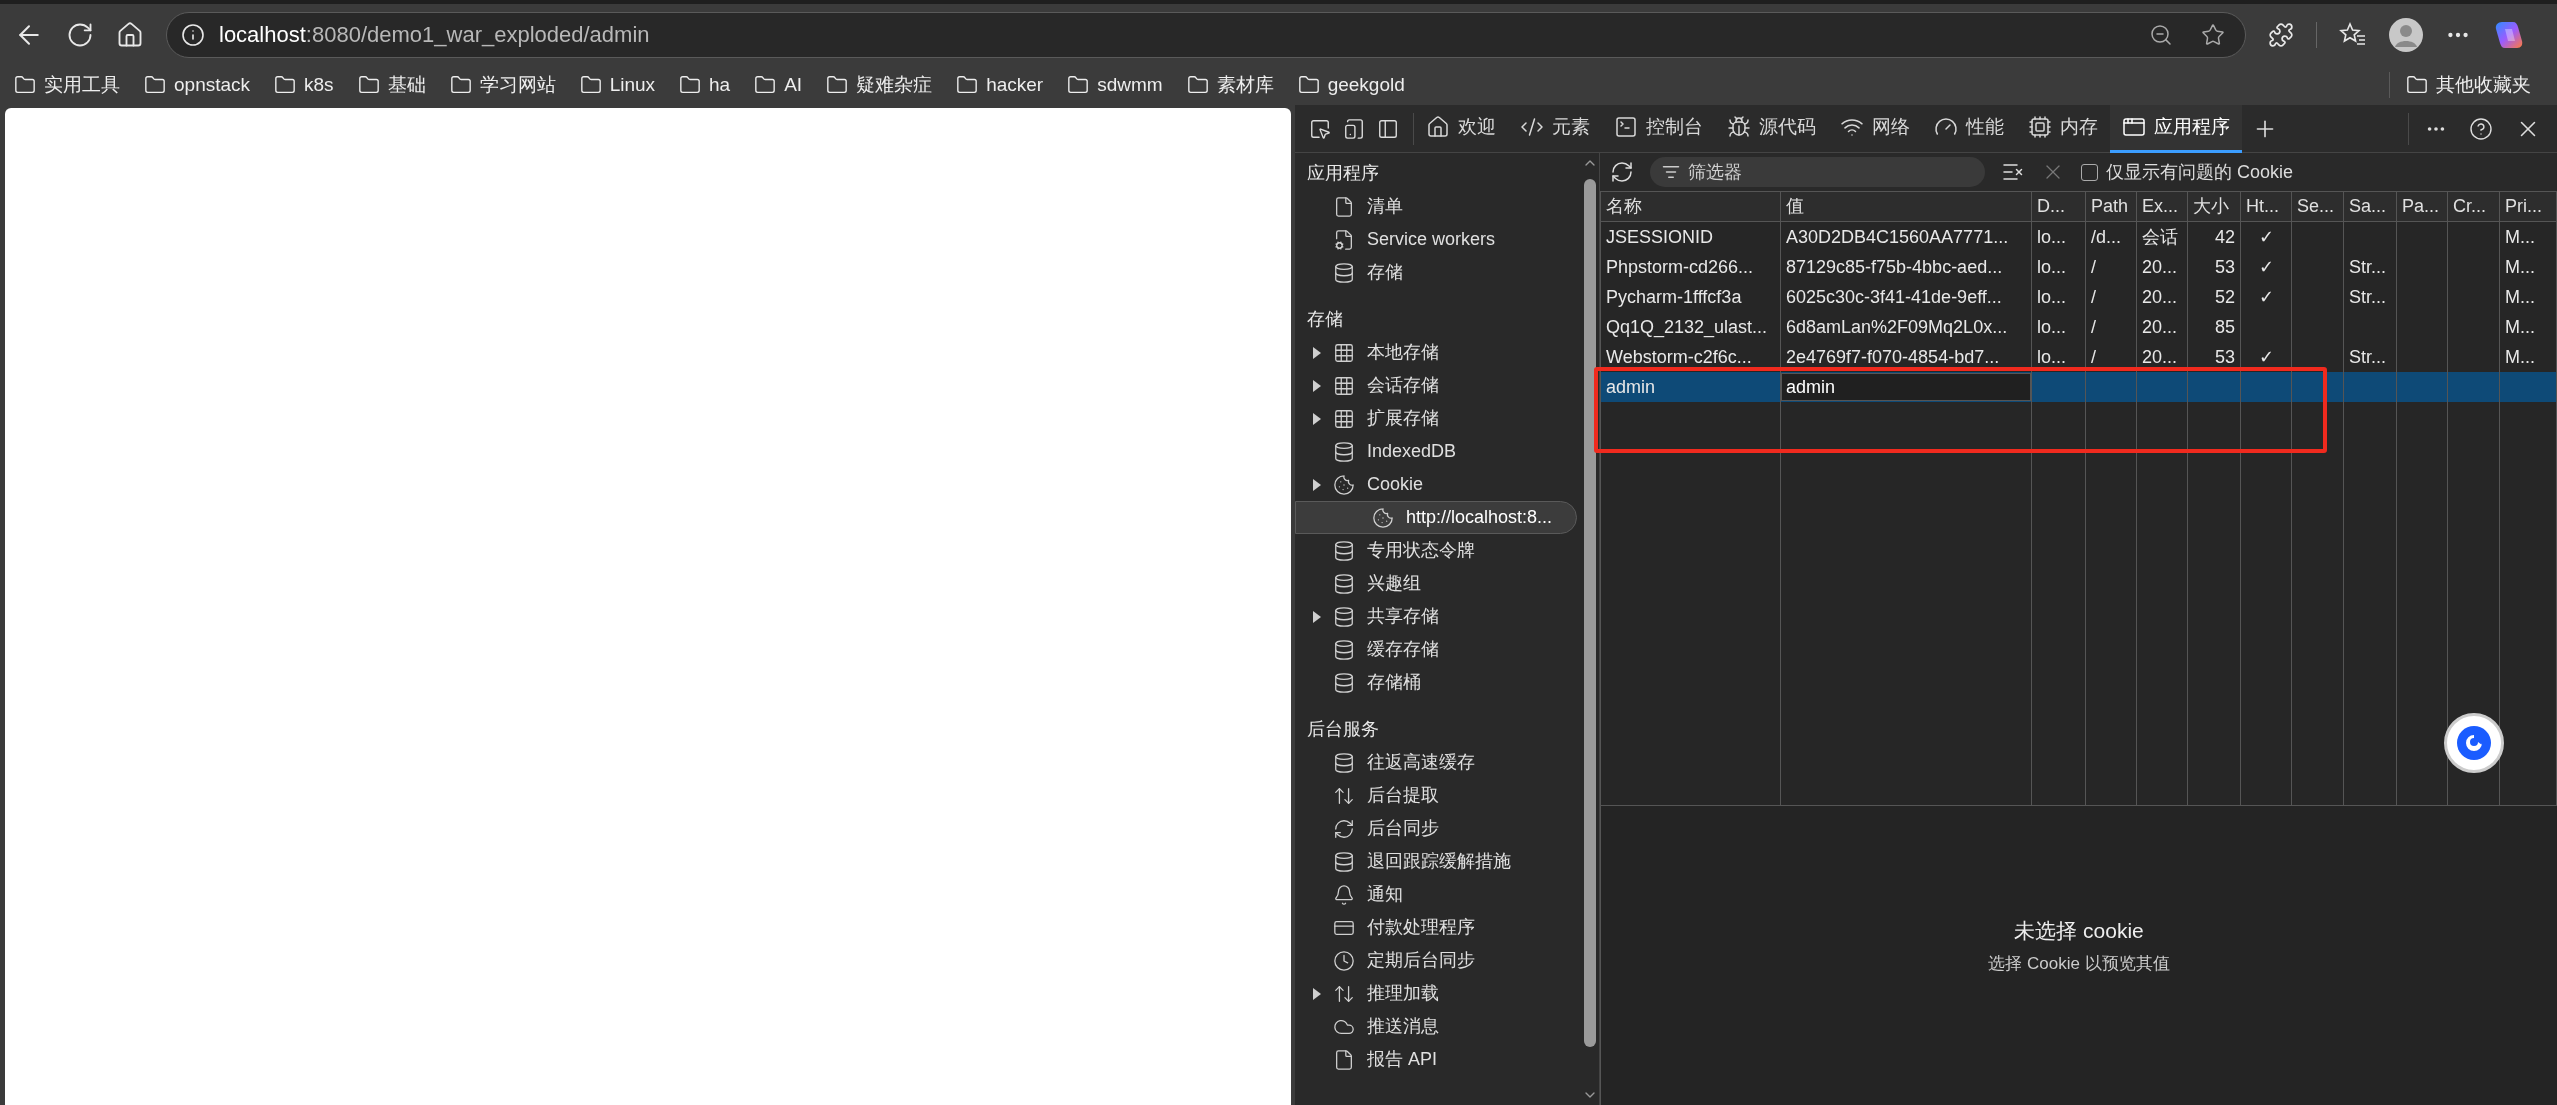 The image size is (2557, 1105). I want to click on sidebar-item: 存储, so click(1436, 272).